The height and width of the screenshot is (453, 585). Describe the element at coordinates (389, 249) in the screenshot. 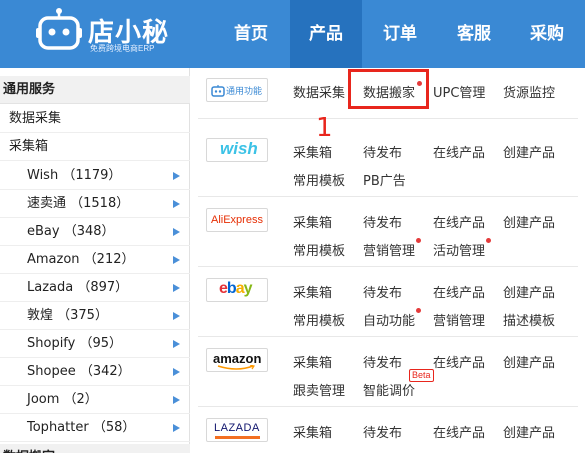

I see `link-ali-marketing: 营销管理` at that location.